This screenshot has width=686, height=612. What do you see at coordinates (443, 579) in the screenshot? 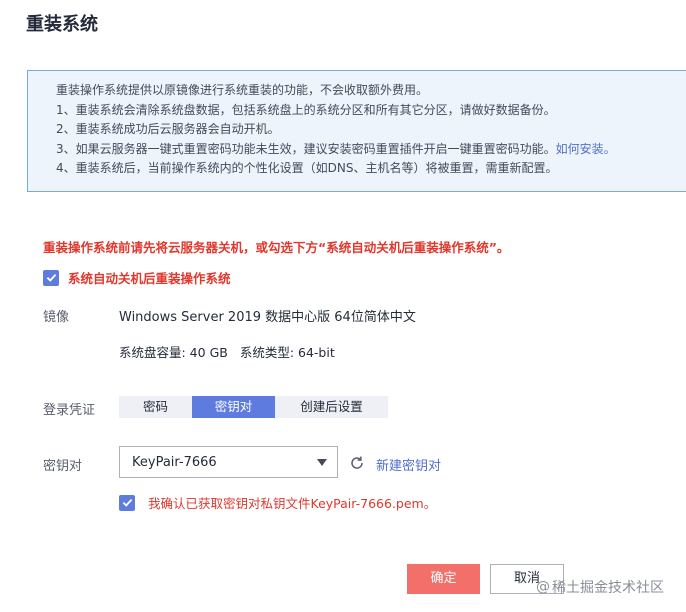
I see `confirm-button: 确定` at bounding box center [443, 579].